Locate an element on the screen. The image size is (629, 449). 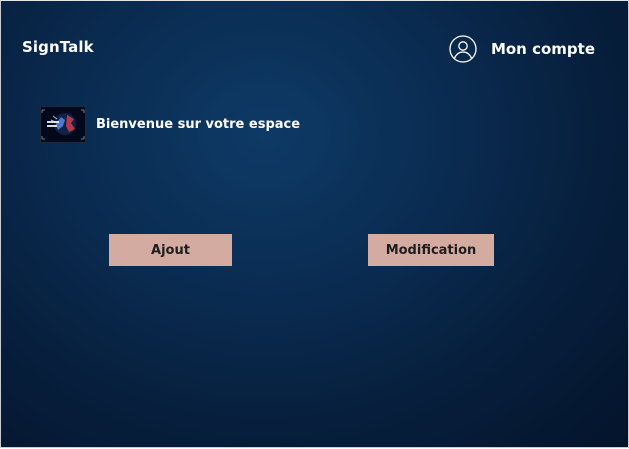
welcome-message: Bienvenue sur votre espace is located at coordinates (198, 124).